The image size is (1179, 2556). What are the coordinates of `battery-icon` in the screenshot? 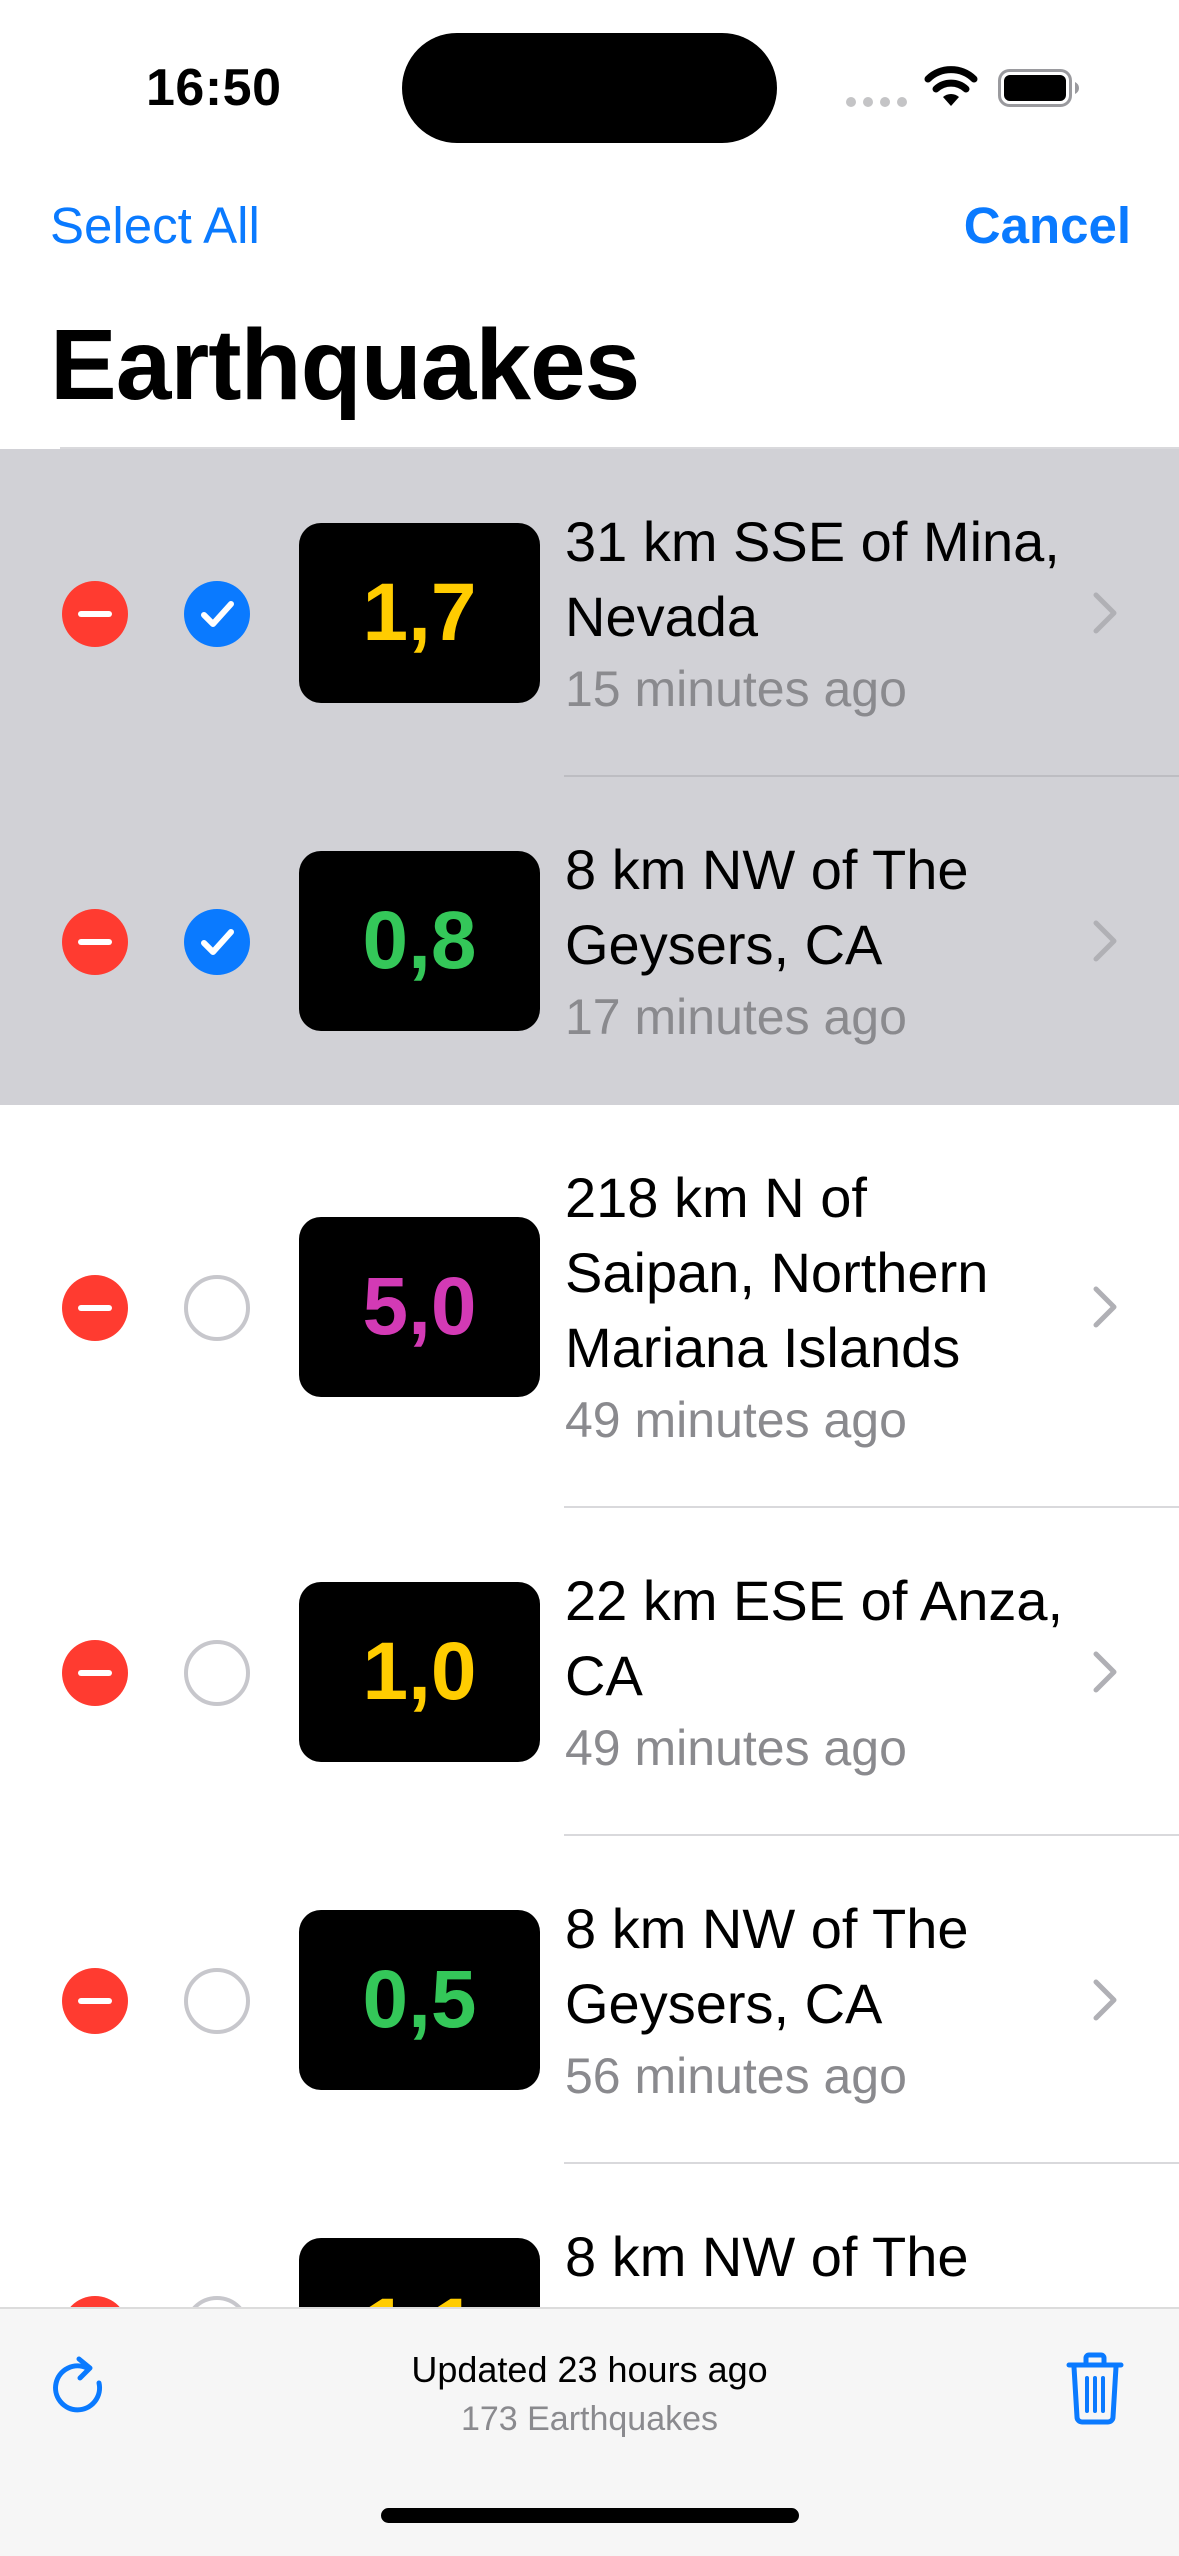 It's located at (1038, 88).